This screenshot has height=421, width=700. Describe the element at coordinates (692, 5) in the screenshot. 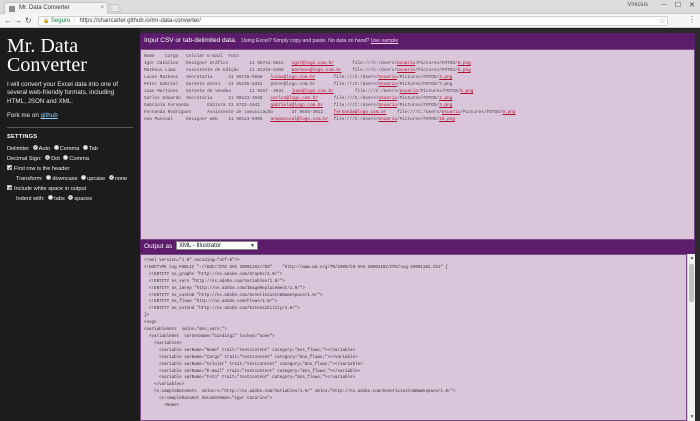

I see `window-close-icon: ✕` at that location.